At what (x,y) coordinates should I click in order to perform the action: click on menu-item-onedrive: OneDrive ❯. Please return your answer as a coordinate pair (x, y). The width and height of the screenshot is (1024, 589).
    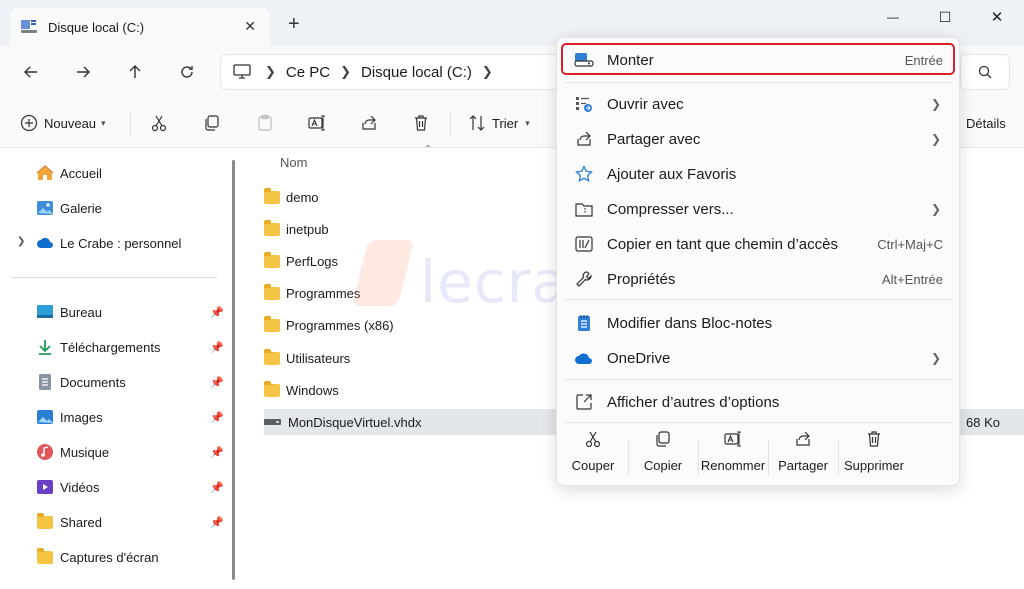
    Looking at the image, I should click on (759, 358).